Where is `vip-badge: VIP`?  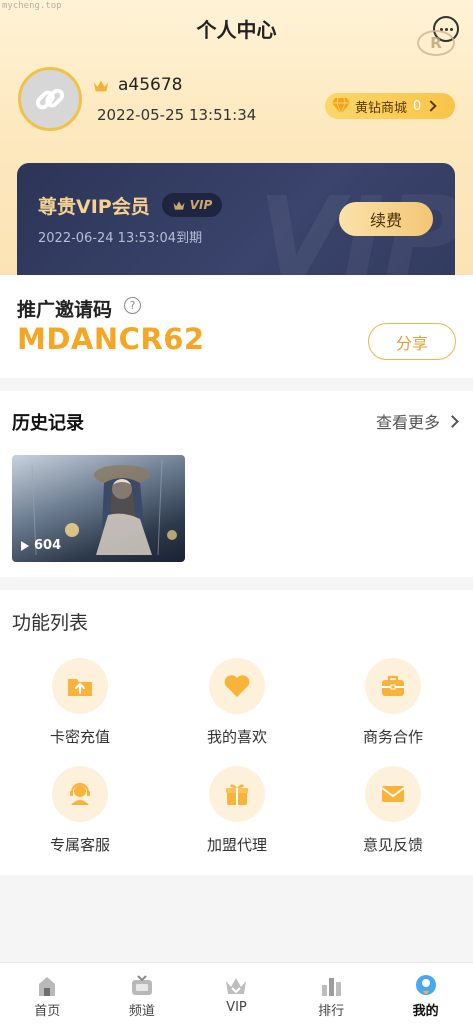 vip-badge: VIP is located at coordinates (192, 205).